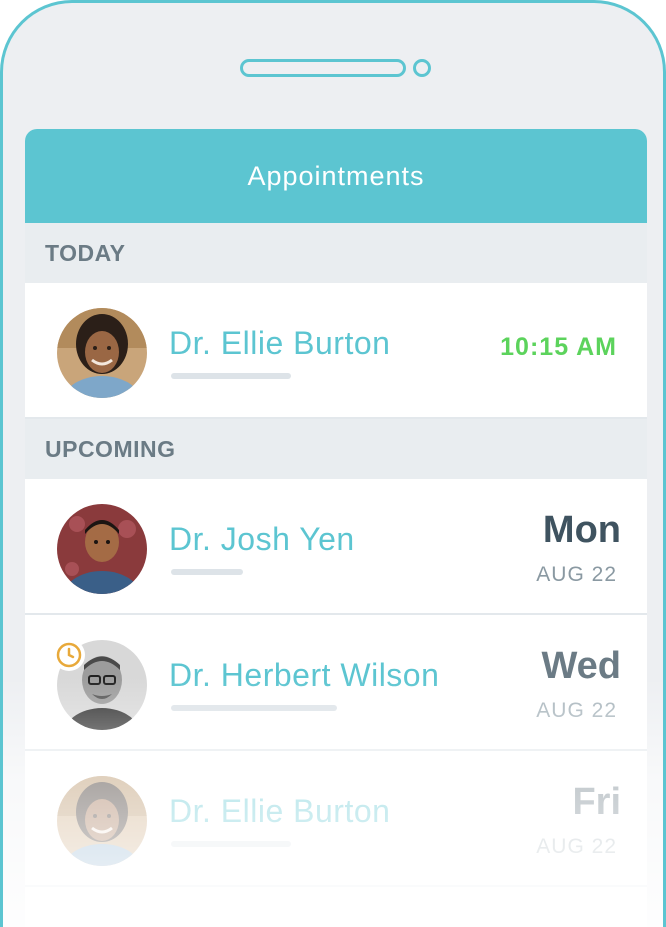 The height and width of the screenshot is (927, 666). I want to click on appointment-row-today-ellie: Dr. Ellie Burton 10:15 AM, so click(336, 351).